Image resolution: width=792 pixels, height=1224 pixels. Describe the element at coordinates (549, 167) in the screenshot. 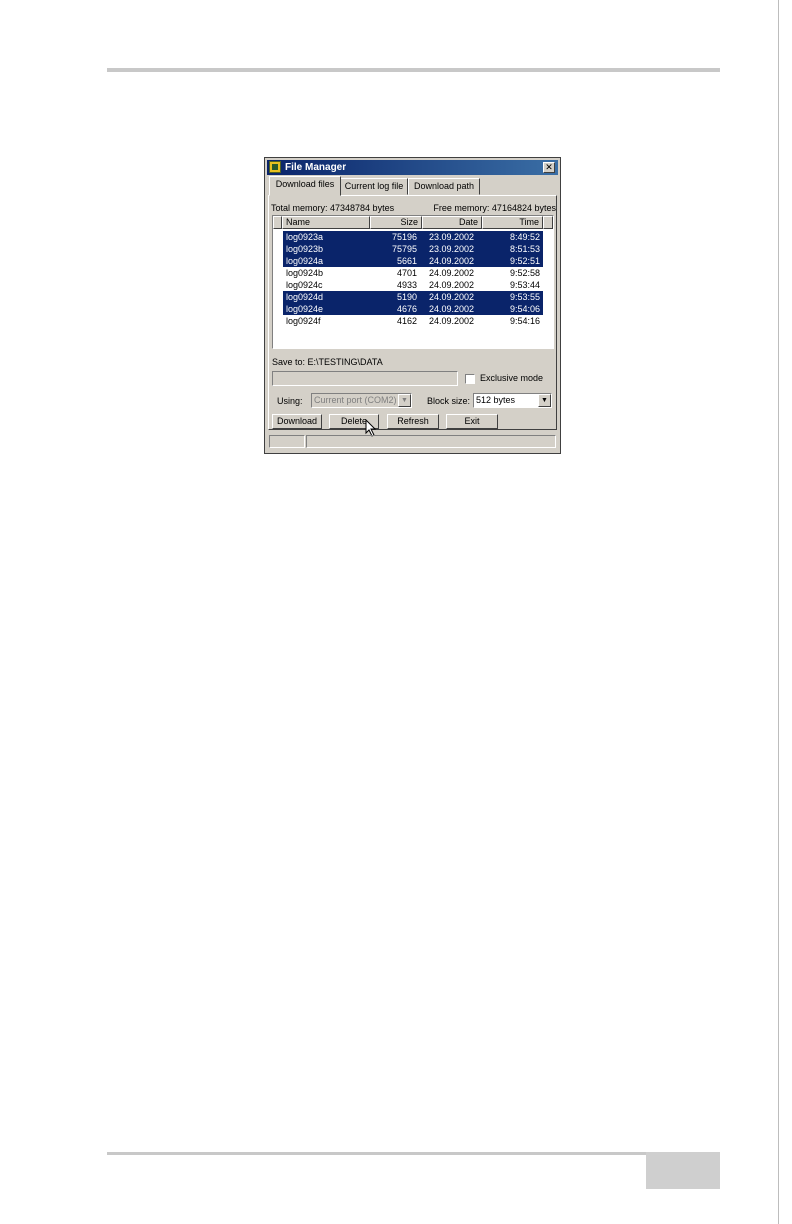

I see `close-icon: ✕` at that location.